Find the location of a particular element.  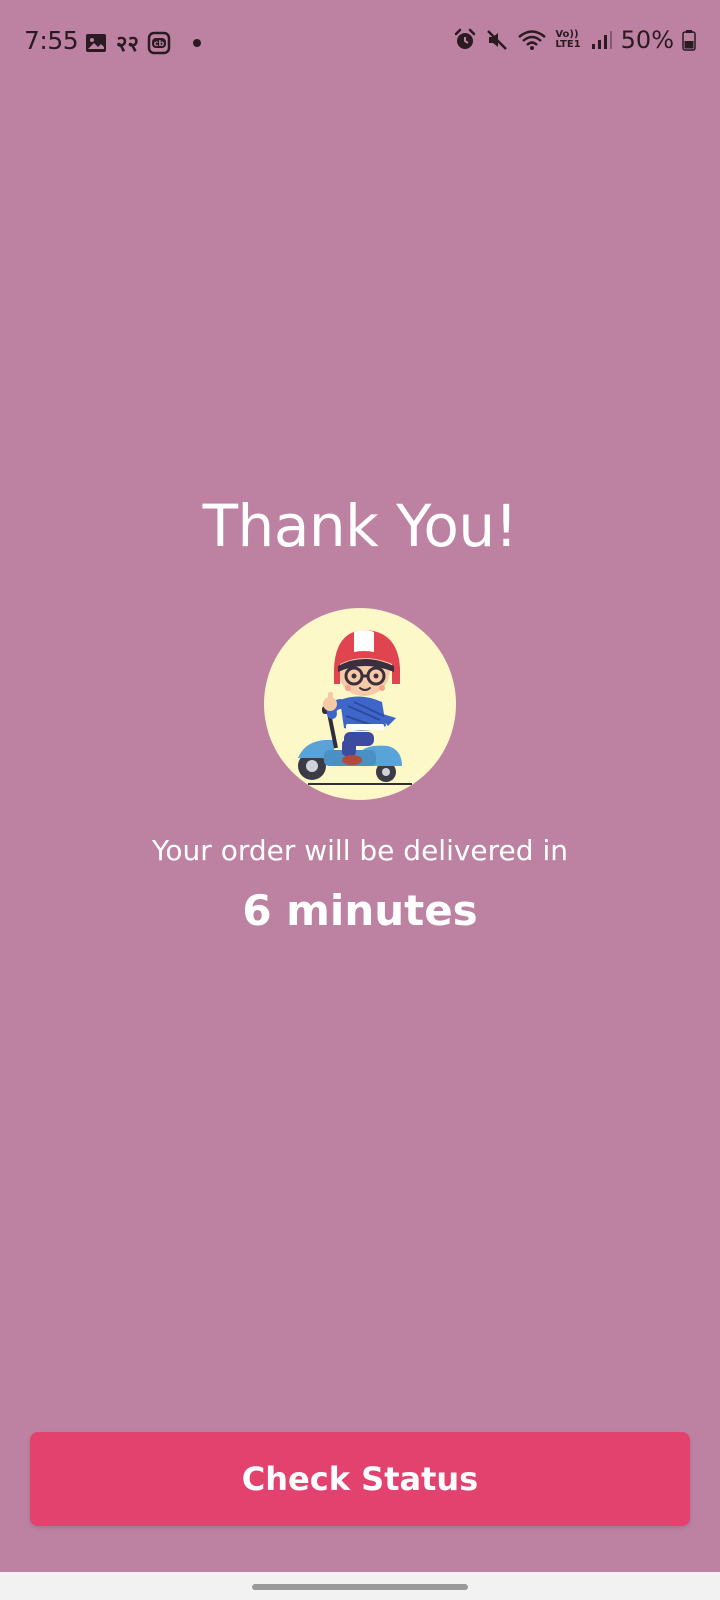

notification-dot is located at coordinates (196, 43).